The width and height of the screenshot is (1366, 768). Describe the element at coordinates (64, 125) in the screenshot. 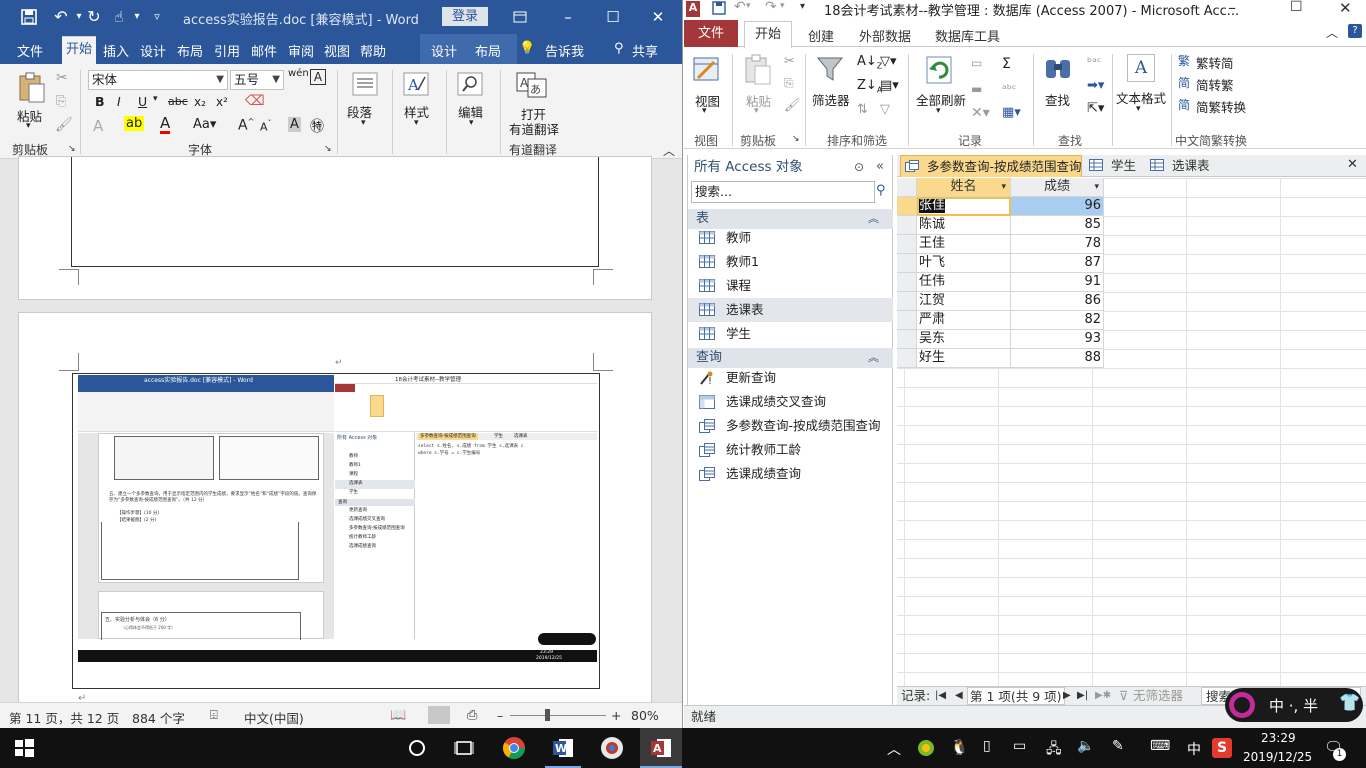

I see `format-painter-icon: 🖌` at that location.